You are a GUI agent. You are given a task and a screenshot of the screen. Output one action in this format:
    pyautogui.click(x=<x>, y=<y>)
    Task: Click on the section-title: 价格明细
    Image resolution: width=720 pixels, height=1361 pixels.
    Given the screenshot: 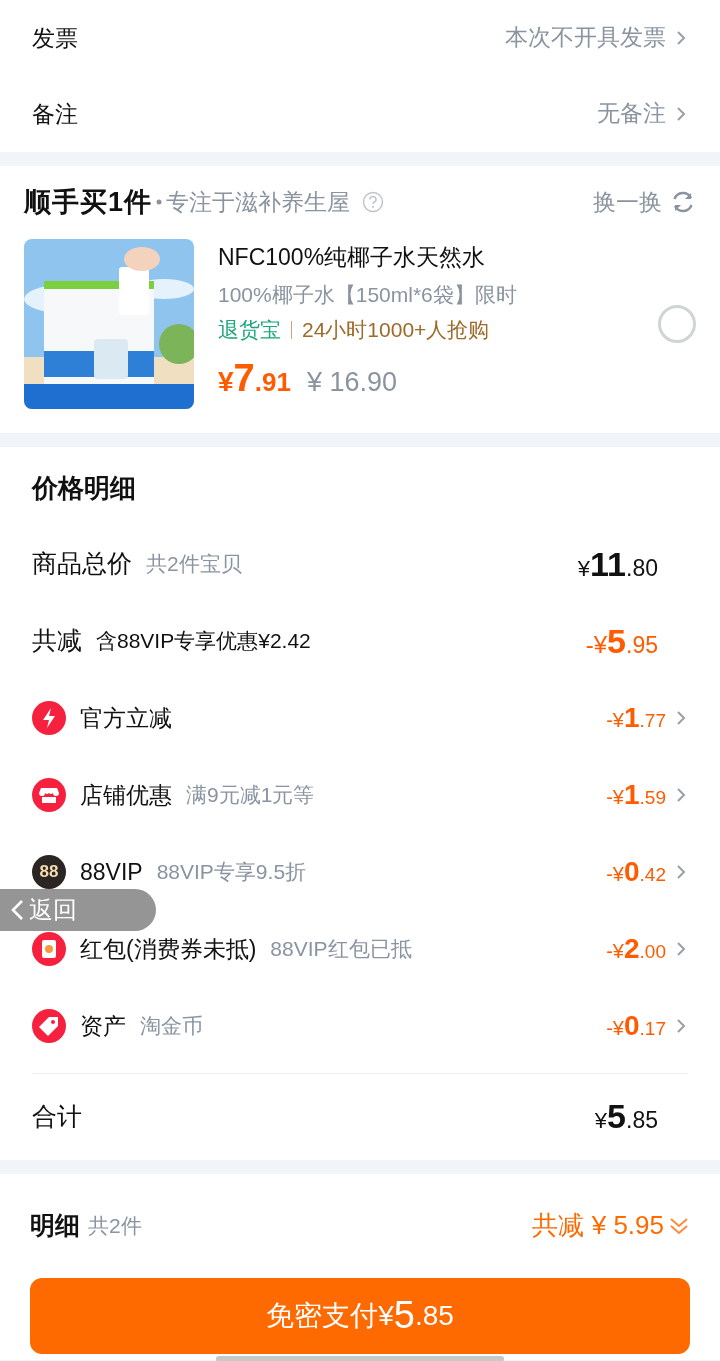 What is the action you would take?
    pyautogui.click(x=83, y=488)
    